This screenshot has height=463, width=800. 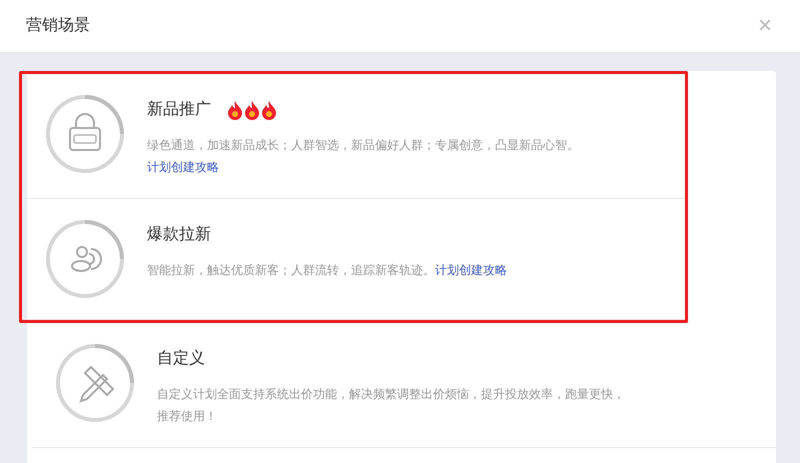 What do you see at coordinates (96, 384) in the screenshot?
I see `pencil-ruler-icon` at bounding box center [96, 384].